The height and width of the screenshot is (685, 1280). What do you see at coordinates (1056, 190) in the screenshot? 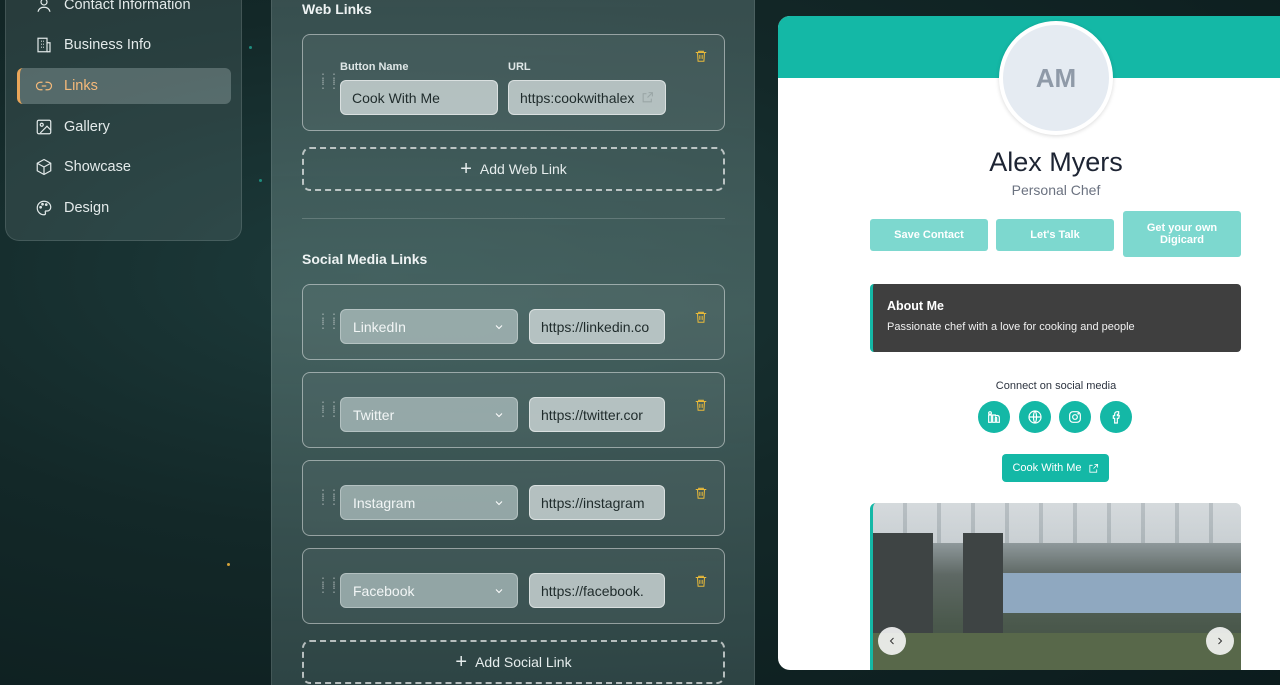
I see `profile-role: Personal Chef` at bounding box center [1056, 190].